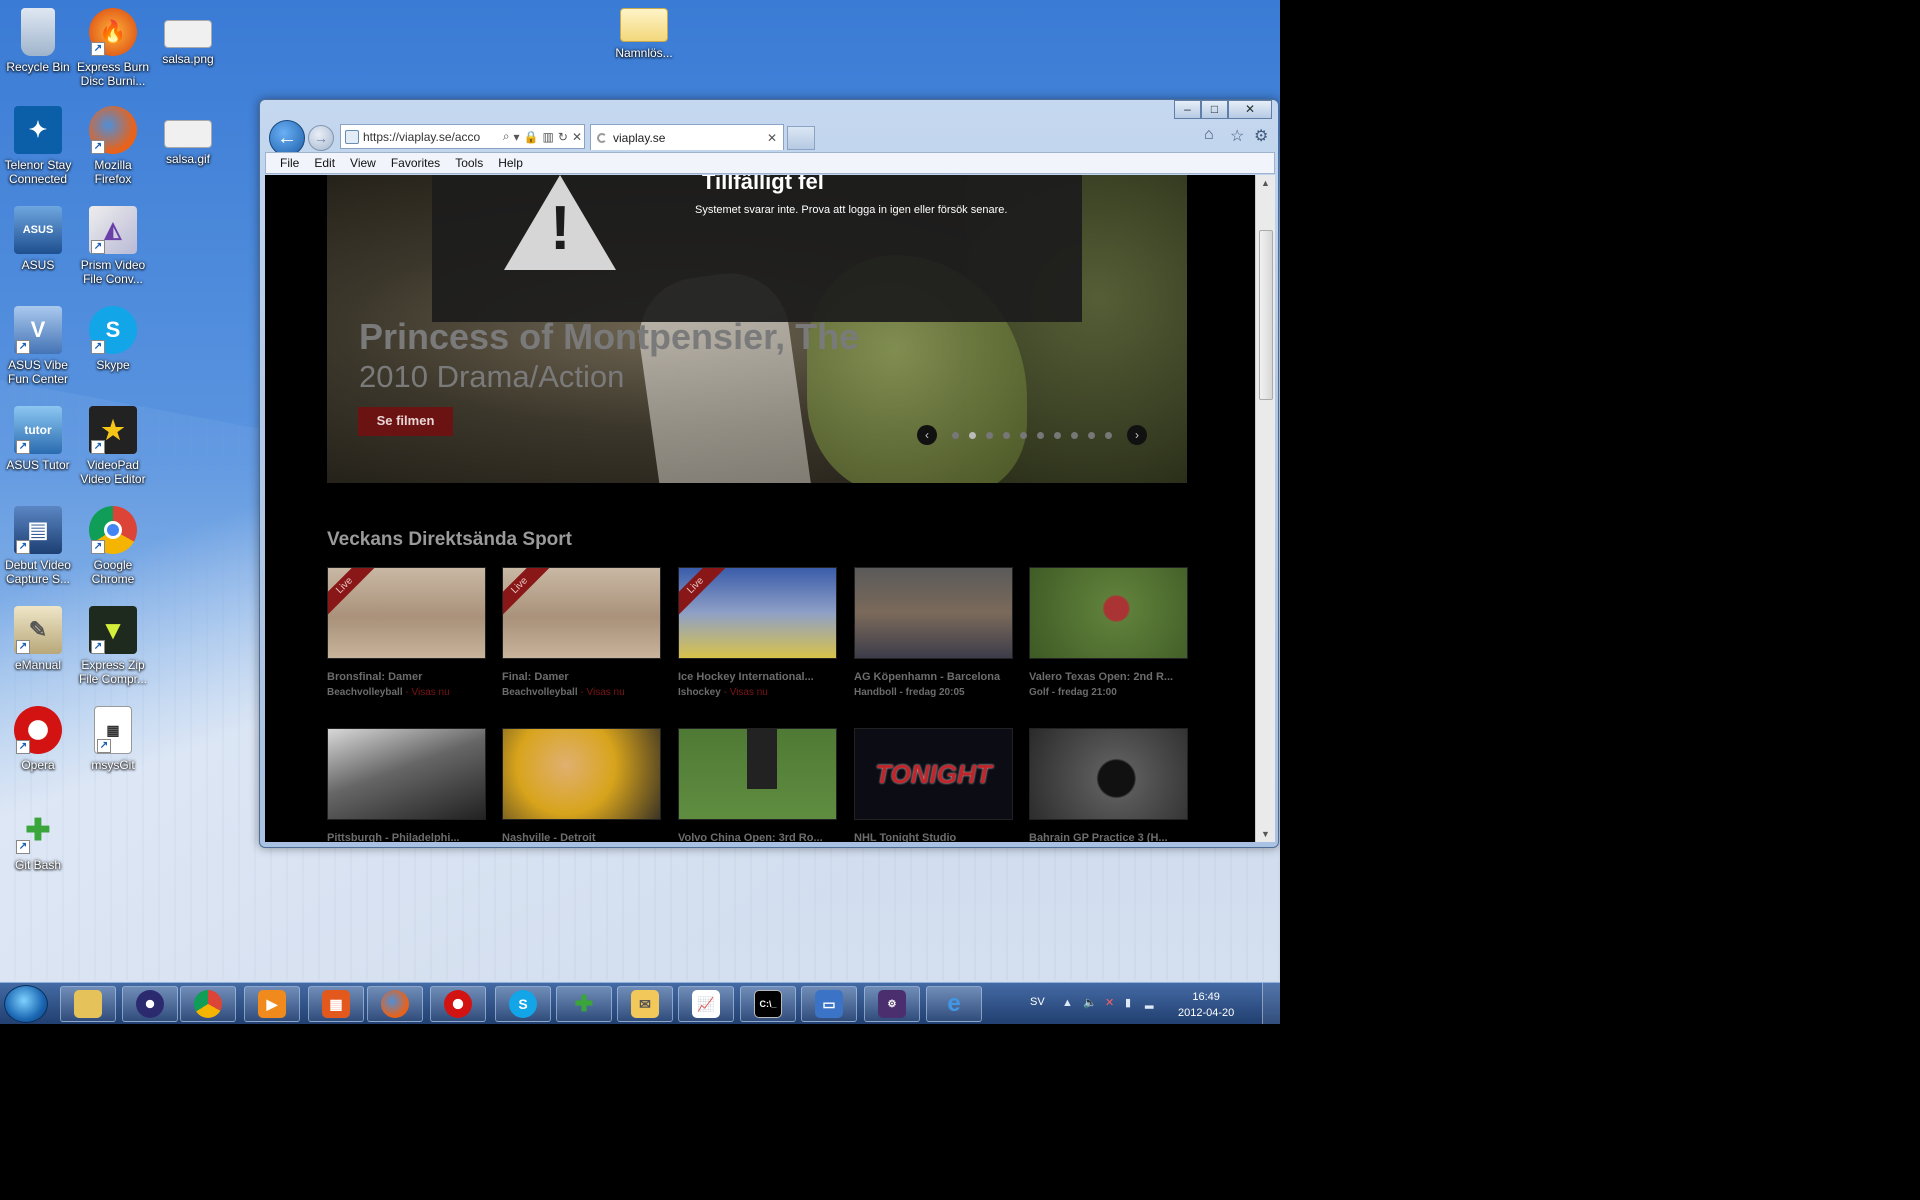 The image size is (1920, 1200). Describe the element at coordinates (38, 41) in the screenshot. I see `desktop-icon-recycle-bin: Recycle Bin` at that location.